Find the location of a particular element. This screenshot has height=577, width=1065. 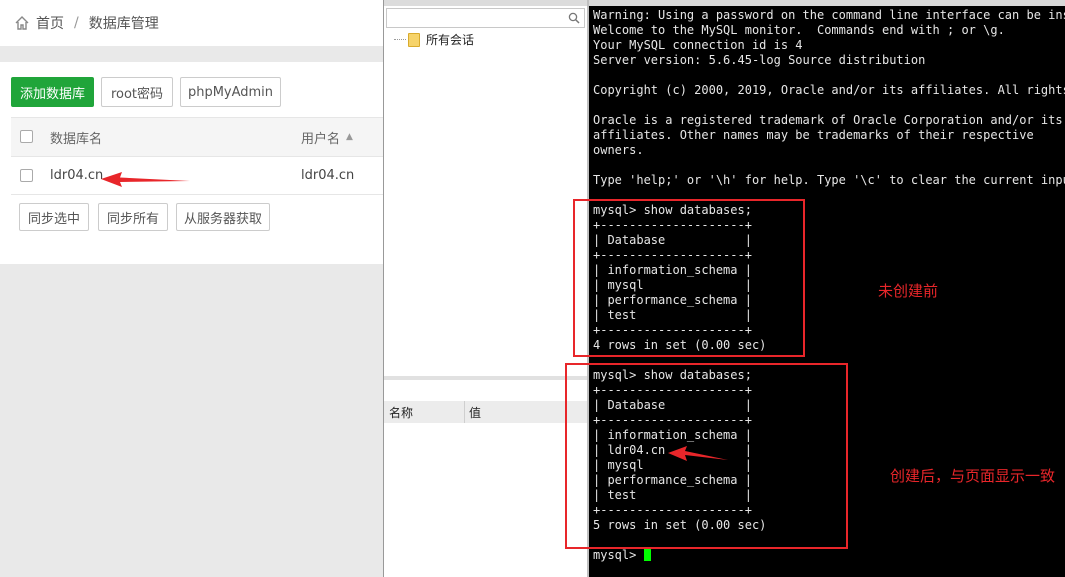

red-arrow-terminal is located at coordinates (698, 453).